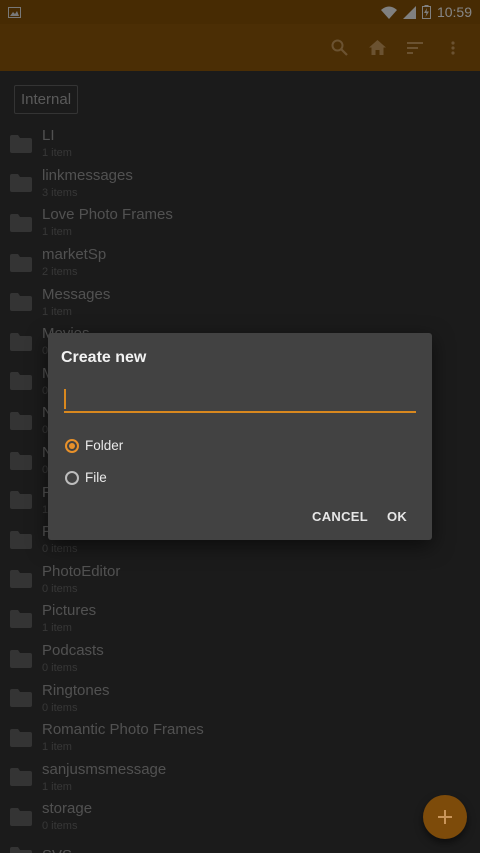 The height and width of the screenshot is (853, 480). I want to click on file-label: File, so click(96, 477).